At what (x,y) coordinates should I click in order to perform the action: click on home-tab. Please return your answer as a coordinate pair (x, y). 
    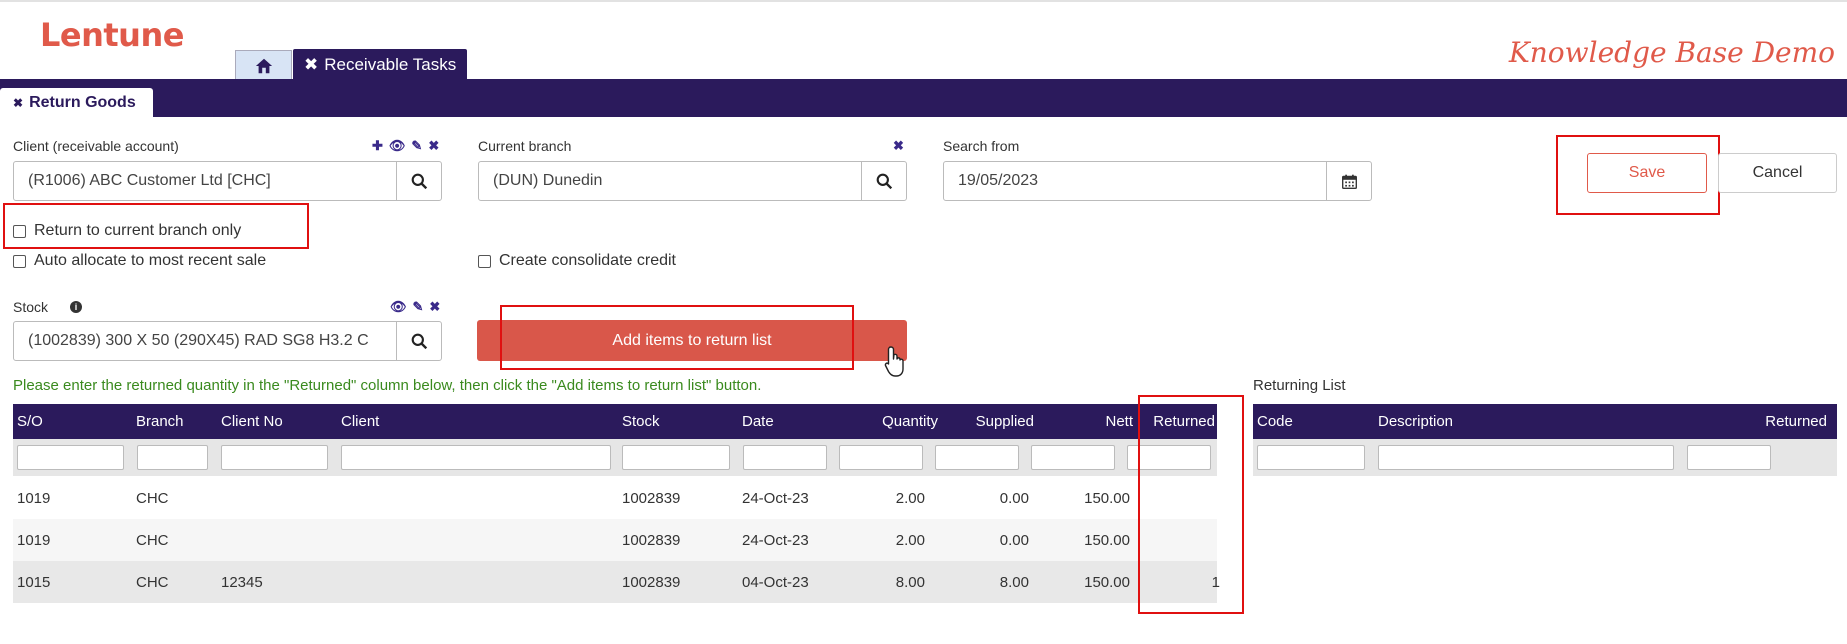
    Looking at the image, I should click on (263, 65).